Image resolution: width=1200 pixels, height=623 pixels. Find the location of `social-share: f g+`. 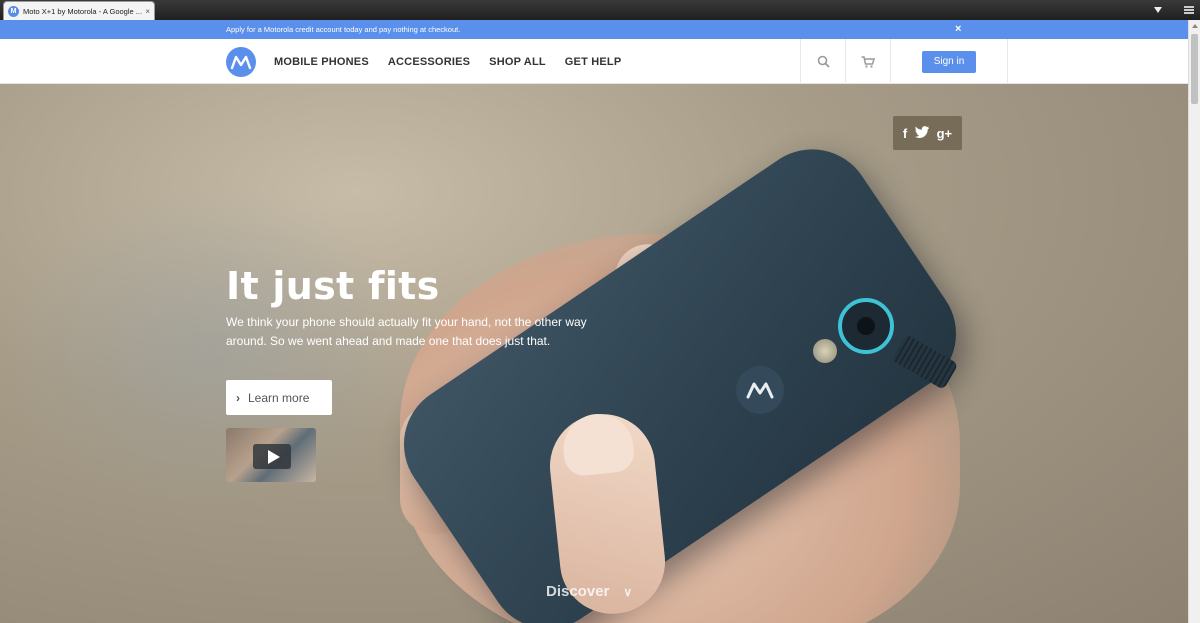

social-share: f g+ is located at coordinates (927, 133).